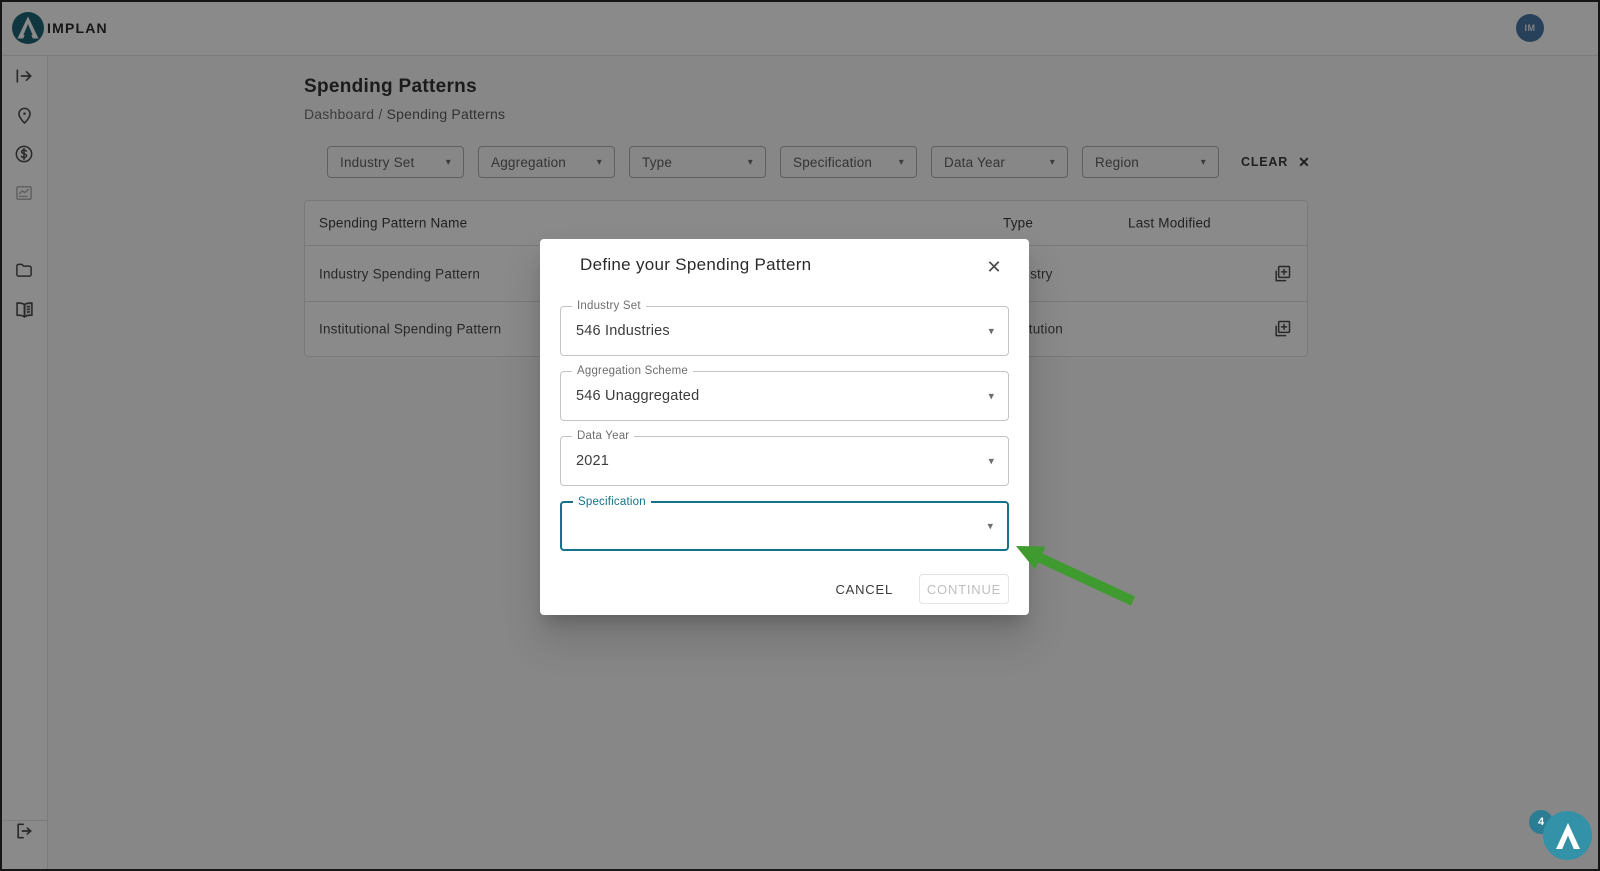 The width and height of the screenshot is (1600, 871). What do you see at coordinates (638, 396) in the screenshot?
I see `field-value: 546 Unaggregated` at bounding box center [638, 396].